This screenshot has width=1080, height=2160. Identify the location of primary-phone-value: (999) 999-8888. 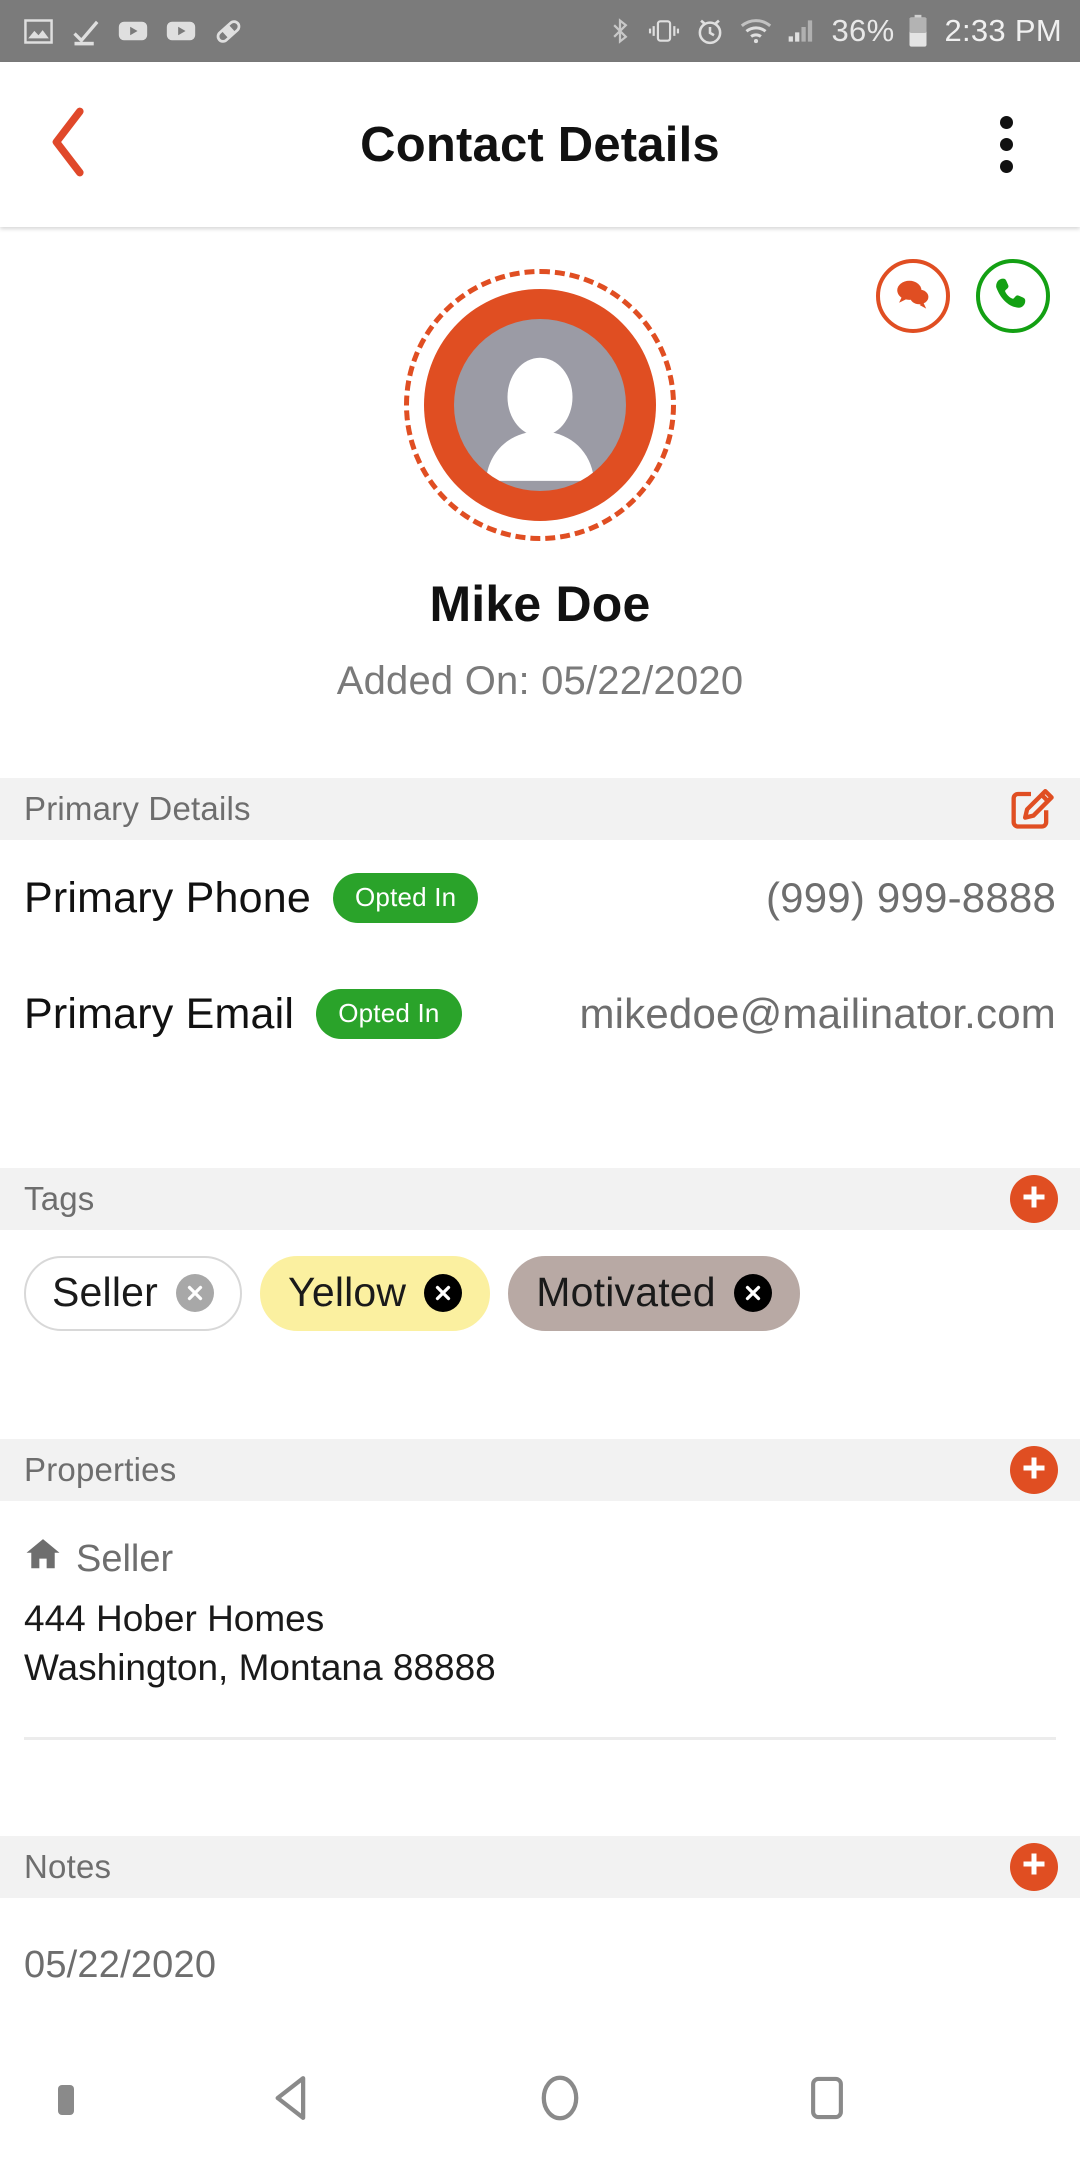
(910, 897).